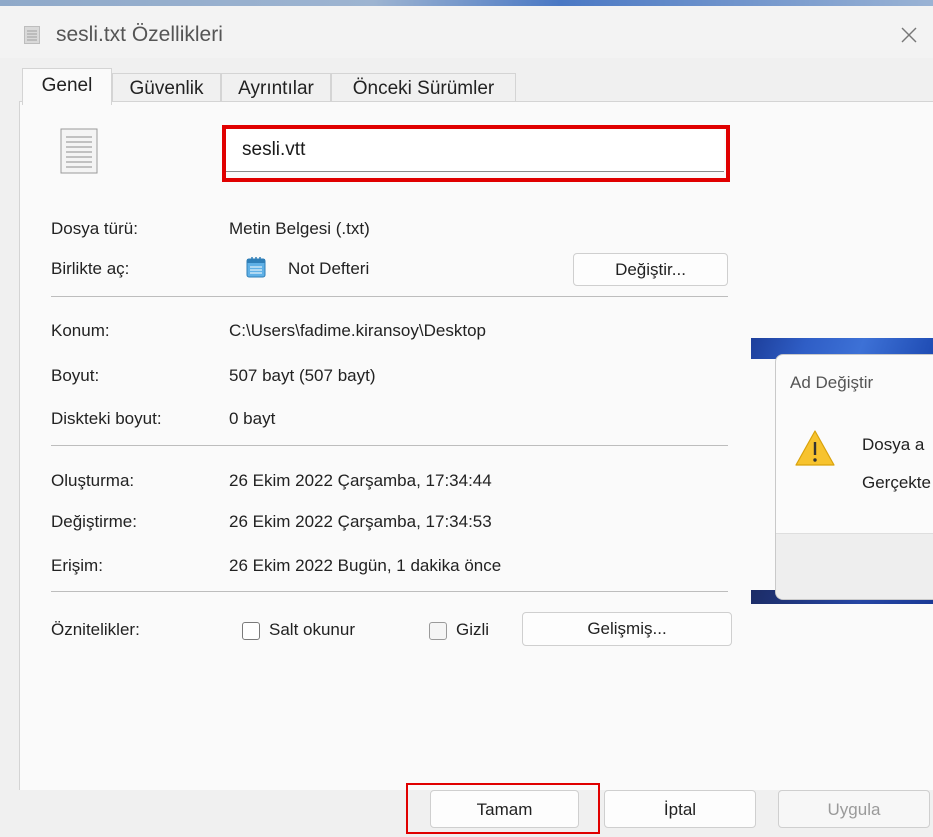 The width and height of the screenshot is (933, 837). I want to click on text-file-icon, so click(32, 35).